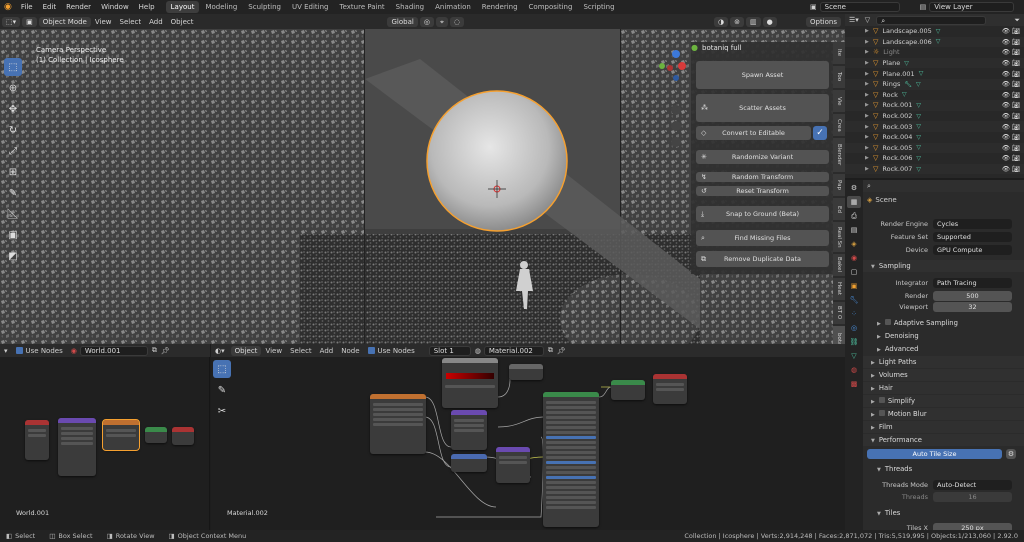 The height and width of the screenshot is (542, 1024). Describe the element at coordinates (943, 469) in the screenshot. I see `threads-header: ▼ Threads` at that location.